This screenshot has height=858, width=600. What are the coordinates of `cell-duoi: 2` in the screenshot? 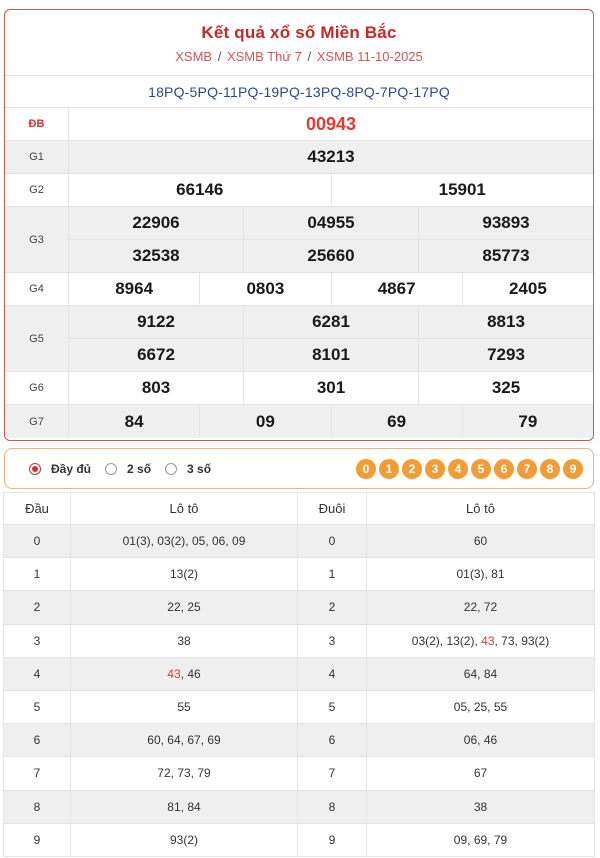 It's located at (332, 607).